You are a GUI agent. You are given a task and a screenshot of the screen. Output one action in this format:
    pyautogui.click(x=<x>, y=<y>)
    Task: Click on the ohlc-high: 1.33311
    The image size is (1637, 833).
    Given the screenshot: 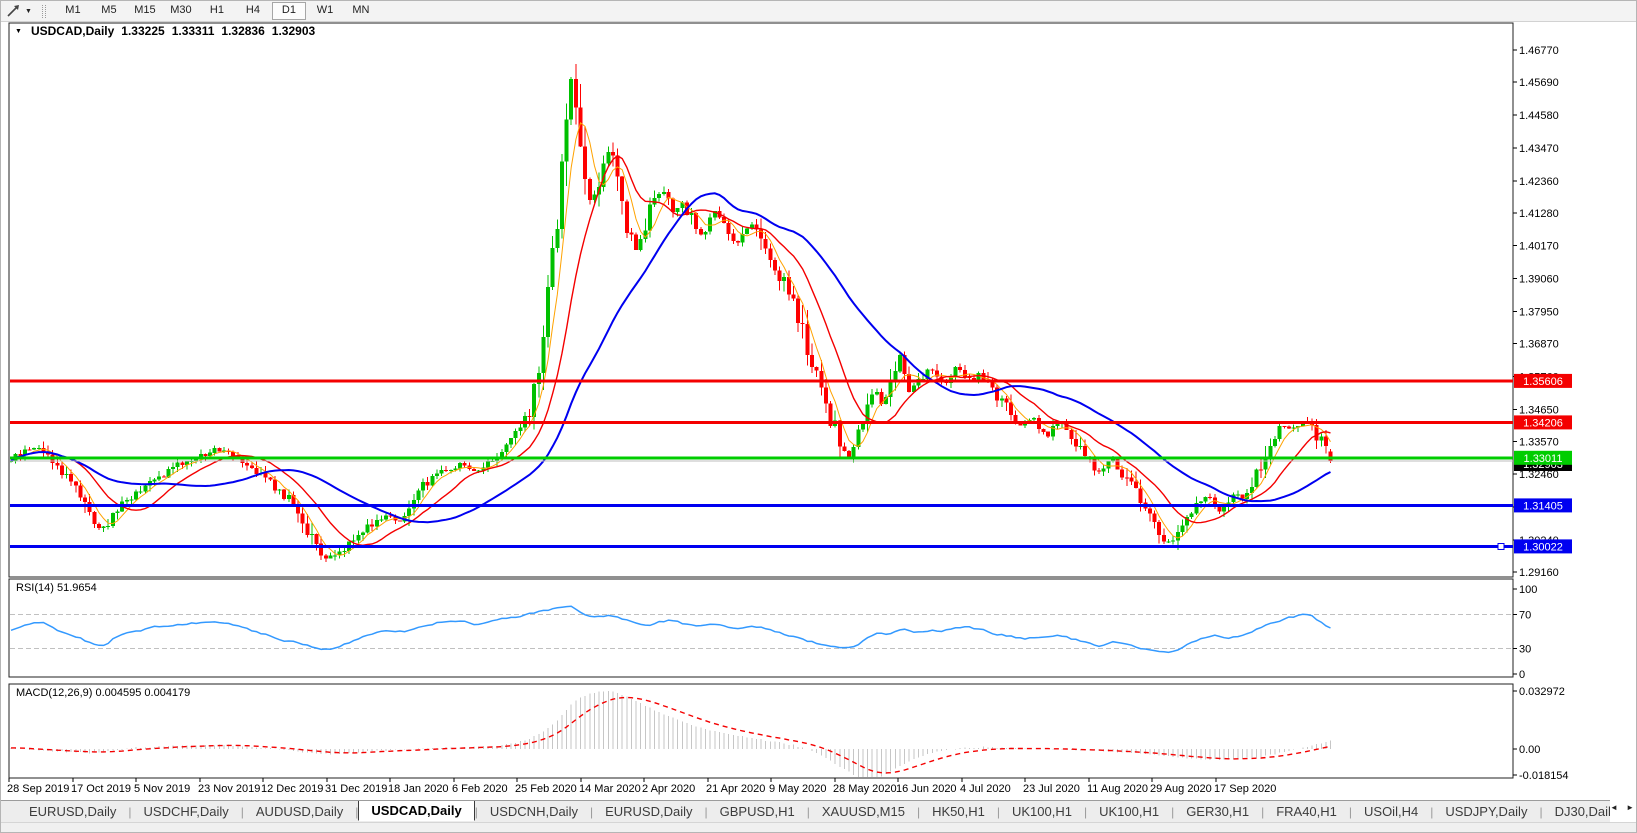 What is the action you would take?
    pyautogui.click(x=193, y=31)
    